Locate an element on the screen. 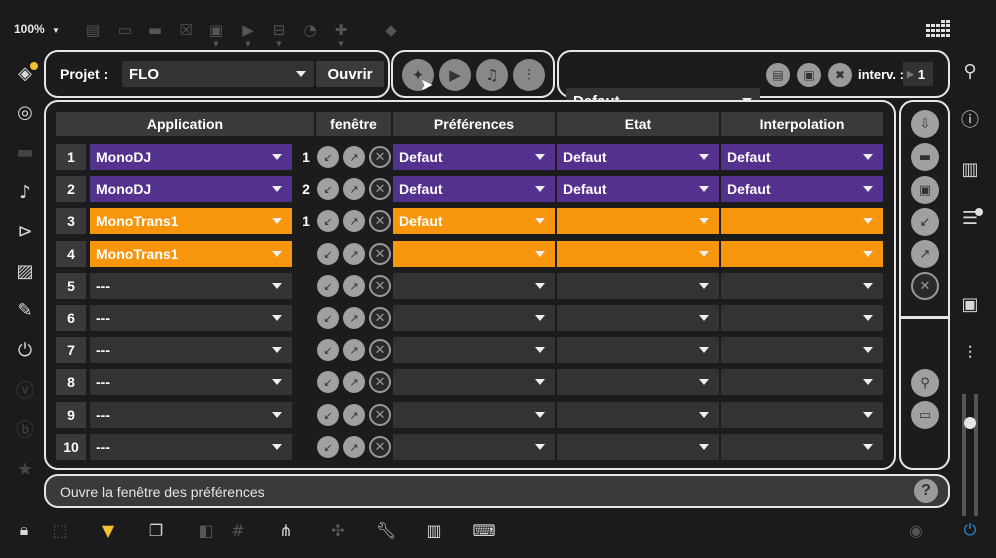  presentation-icon: ▼ is located at coordinates (108, 530).